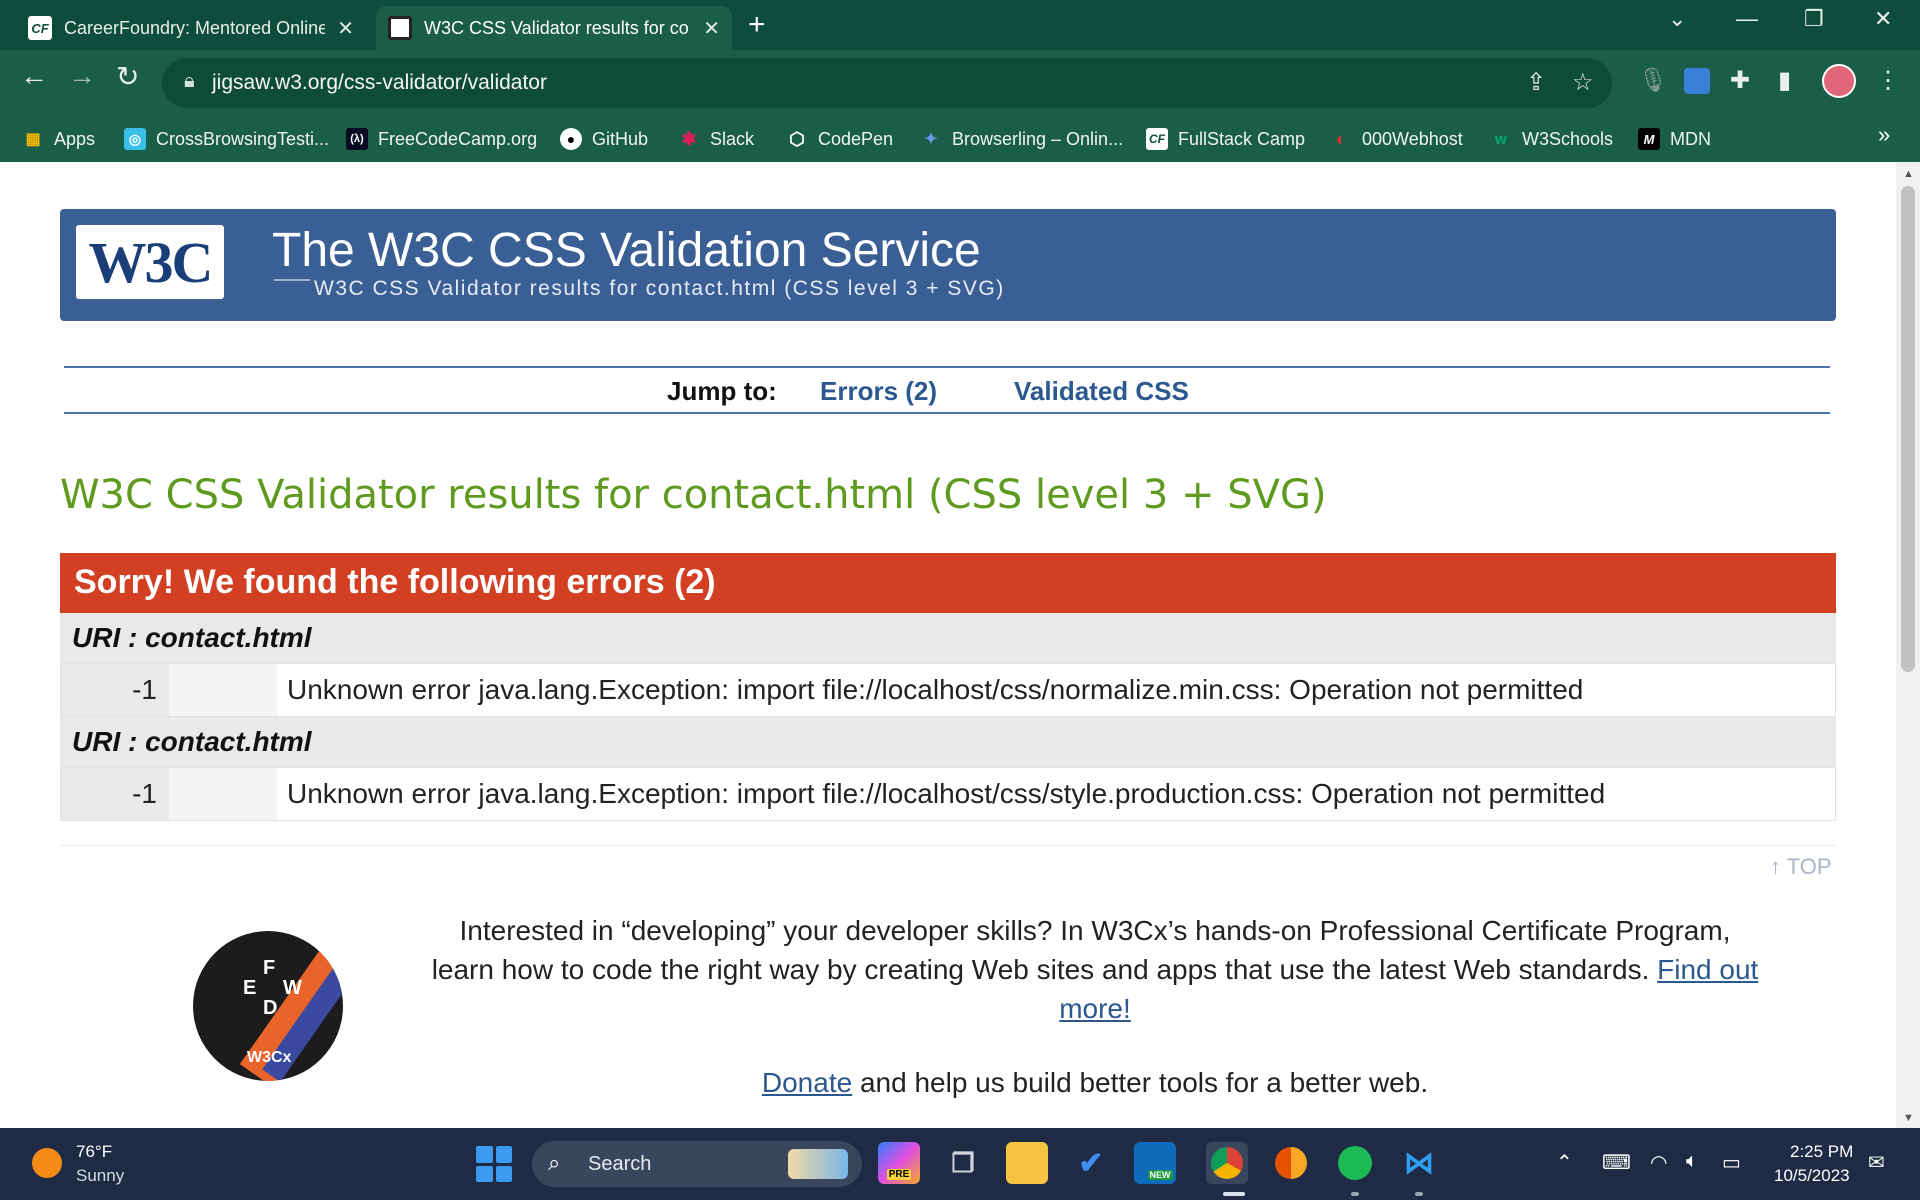  Describe the element at coordinates (839, 139) in the screenshot. I see `bookmark-codepen: ⬡ CodePen` at that location.